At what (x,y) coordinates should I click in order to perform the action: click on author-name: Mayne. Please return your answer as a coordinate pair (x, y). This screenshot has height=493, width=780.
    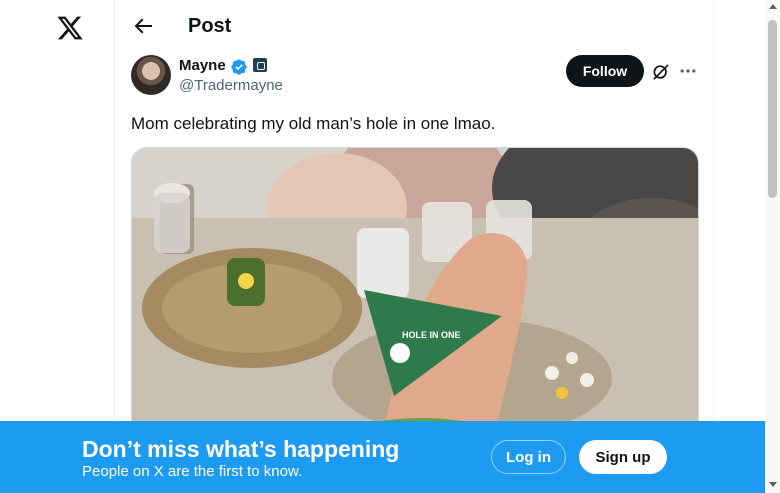
    Looking at the image, I should click on (202, 66).